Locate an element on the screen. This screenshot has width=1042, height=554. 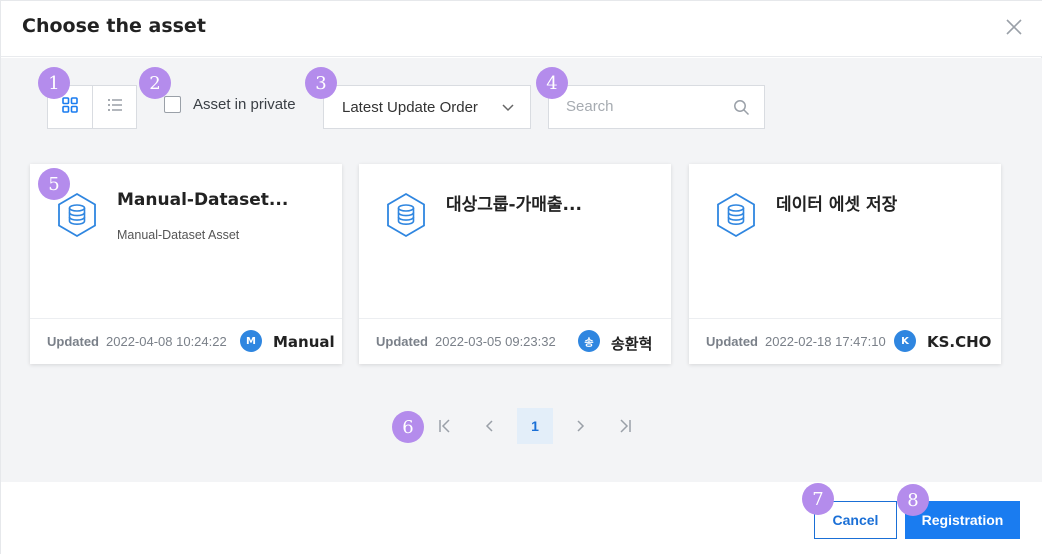
prev-page-button is located at coordinates (490, 426).